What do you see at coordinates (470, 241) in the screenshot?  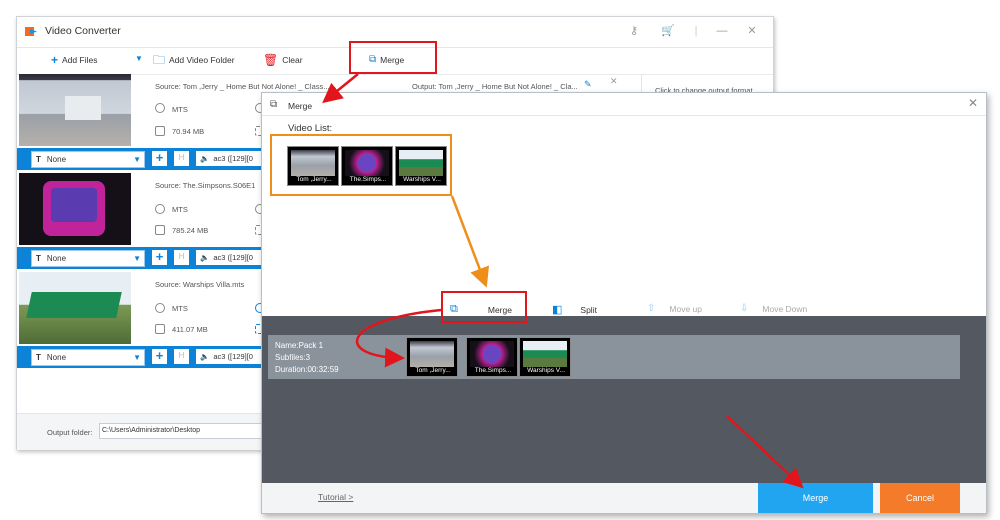 I see `arrow-to-merge-button` at bounding box center [470, 241].